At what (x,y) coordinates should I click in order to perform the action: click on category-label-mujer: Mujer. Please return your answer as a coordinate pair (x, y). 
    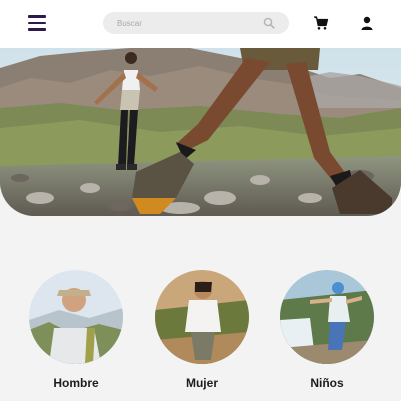
    Looking at the image, I should click on (201, 383).